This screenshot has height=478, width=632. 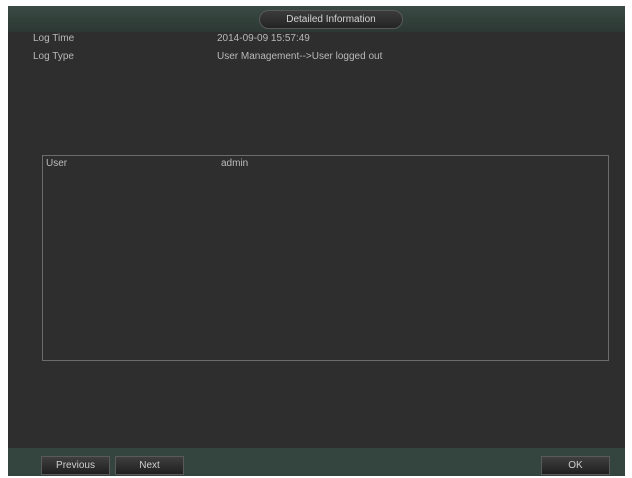 What do you see at coordinates (316, 39) in the screenshot?
I see `info-row-log-time: Log Time 2014-09-09 15:57:49` at bounding box center [316, 39].